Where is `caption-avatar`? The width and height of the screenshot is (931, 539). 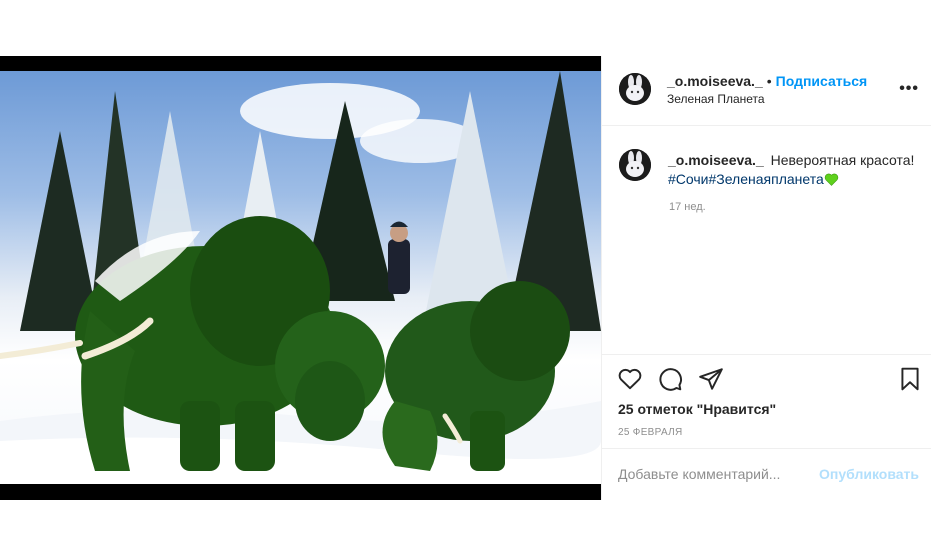
caption-avatar is located at coordinates (635, 165).